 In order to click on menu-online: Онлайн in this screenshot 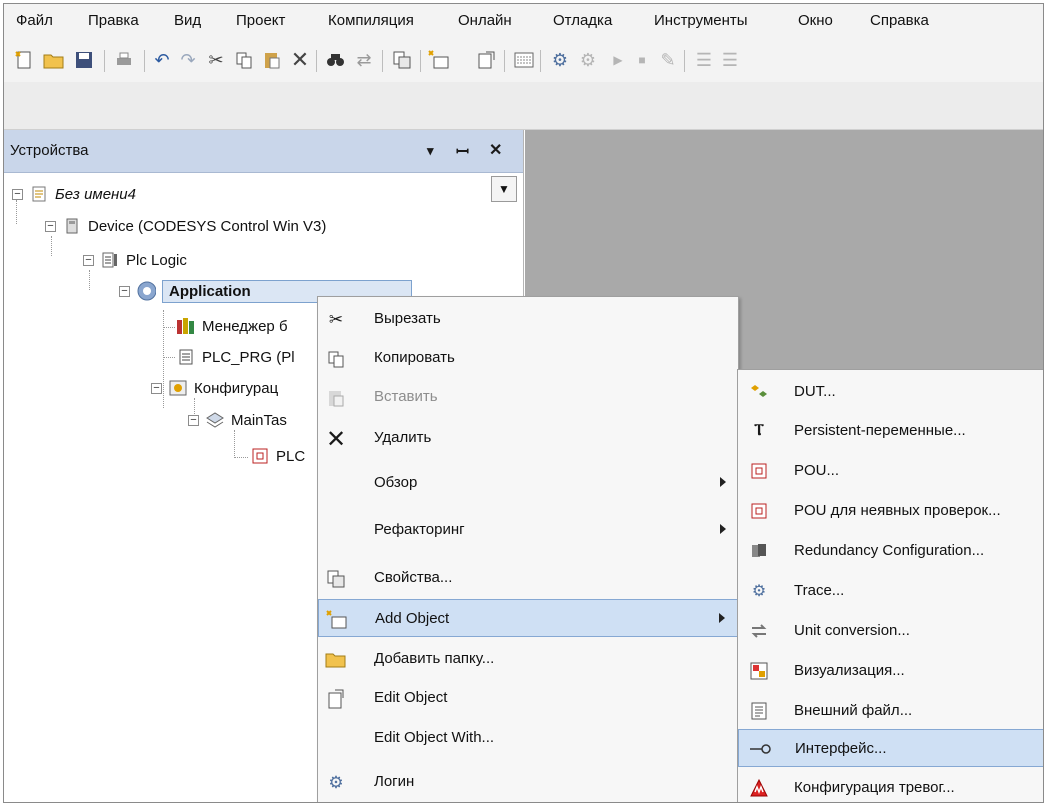, I will do `click(485, 20)`.